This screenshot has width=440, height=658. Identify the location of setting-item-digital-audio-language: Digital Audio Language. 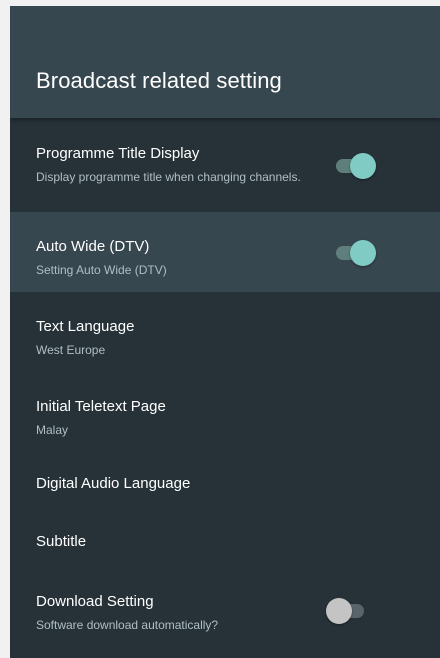
(225, 479).